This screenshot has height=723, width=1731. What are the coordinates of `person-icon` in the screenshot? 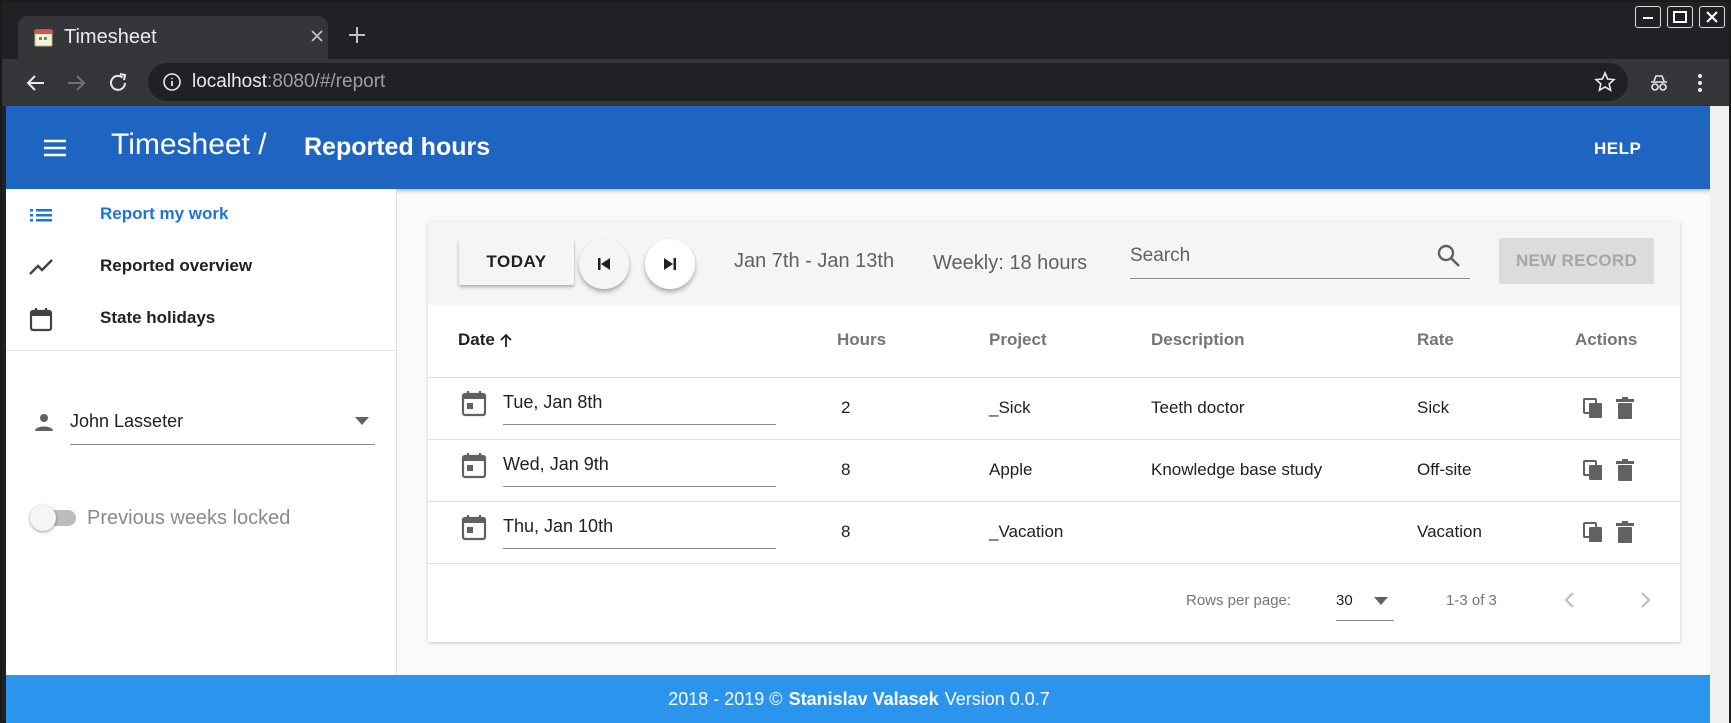 It's located at (44, 422).